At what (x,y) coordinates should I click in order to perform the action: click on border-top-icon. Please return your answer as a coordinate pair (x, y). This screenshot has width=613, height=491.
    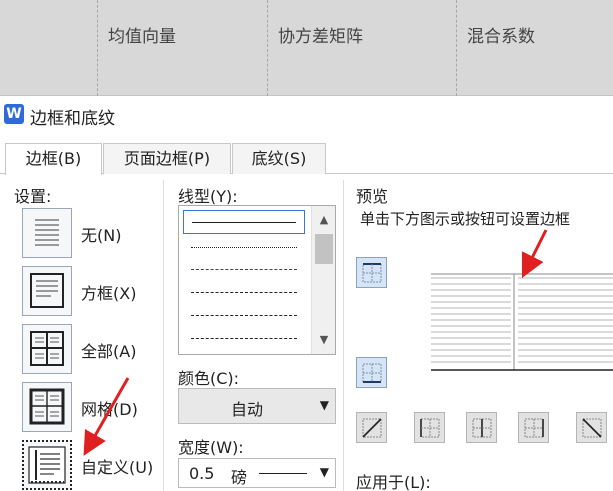
    Looking at the image, I should click on (372, 273).